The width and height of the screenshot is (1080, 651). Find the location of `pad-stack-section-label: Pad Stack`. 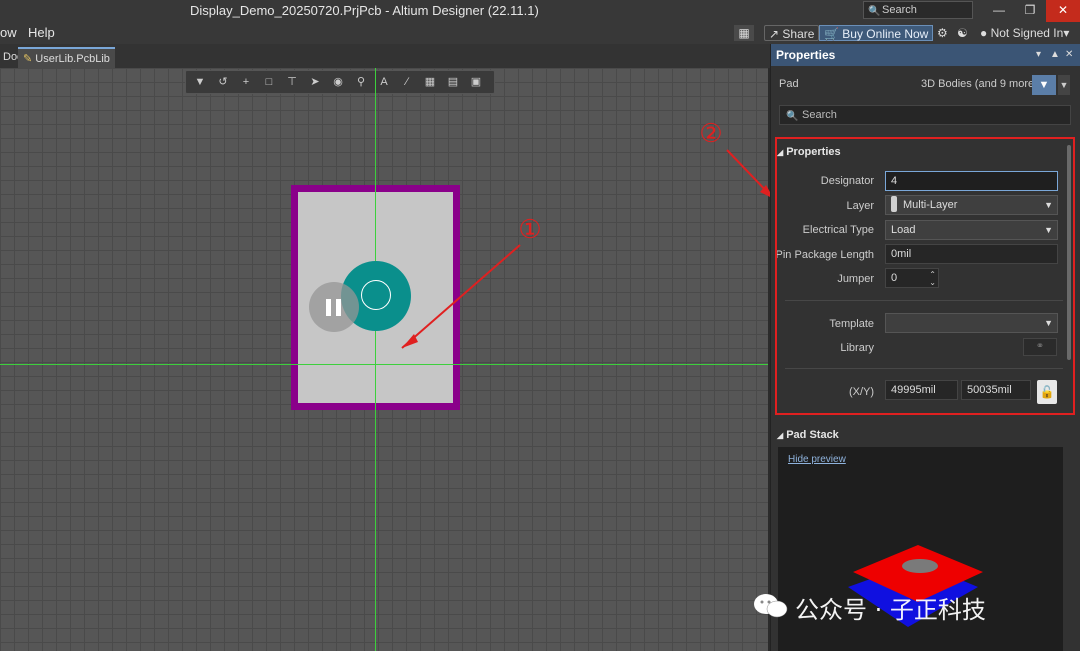

pad-stack-section-label: Pad Stack is located at coordinates (812, 435).